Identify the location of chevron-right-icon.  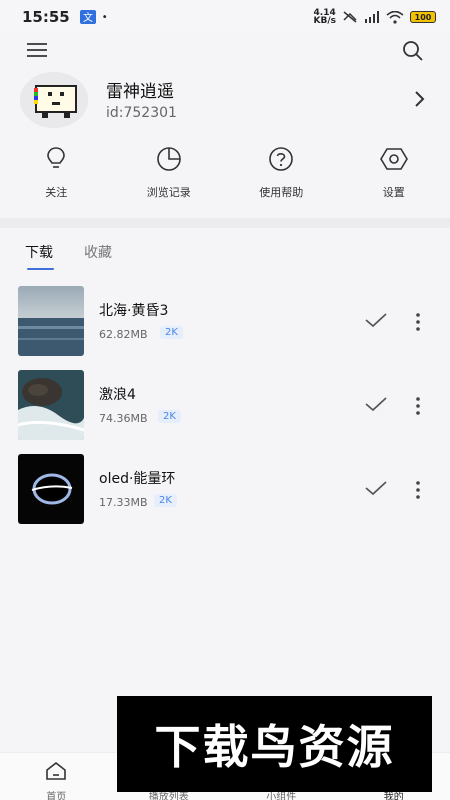
(420, 101).